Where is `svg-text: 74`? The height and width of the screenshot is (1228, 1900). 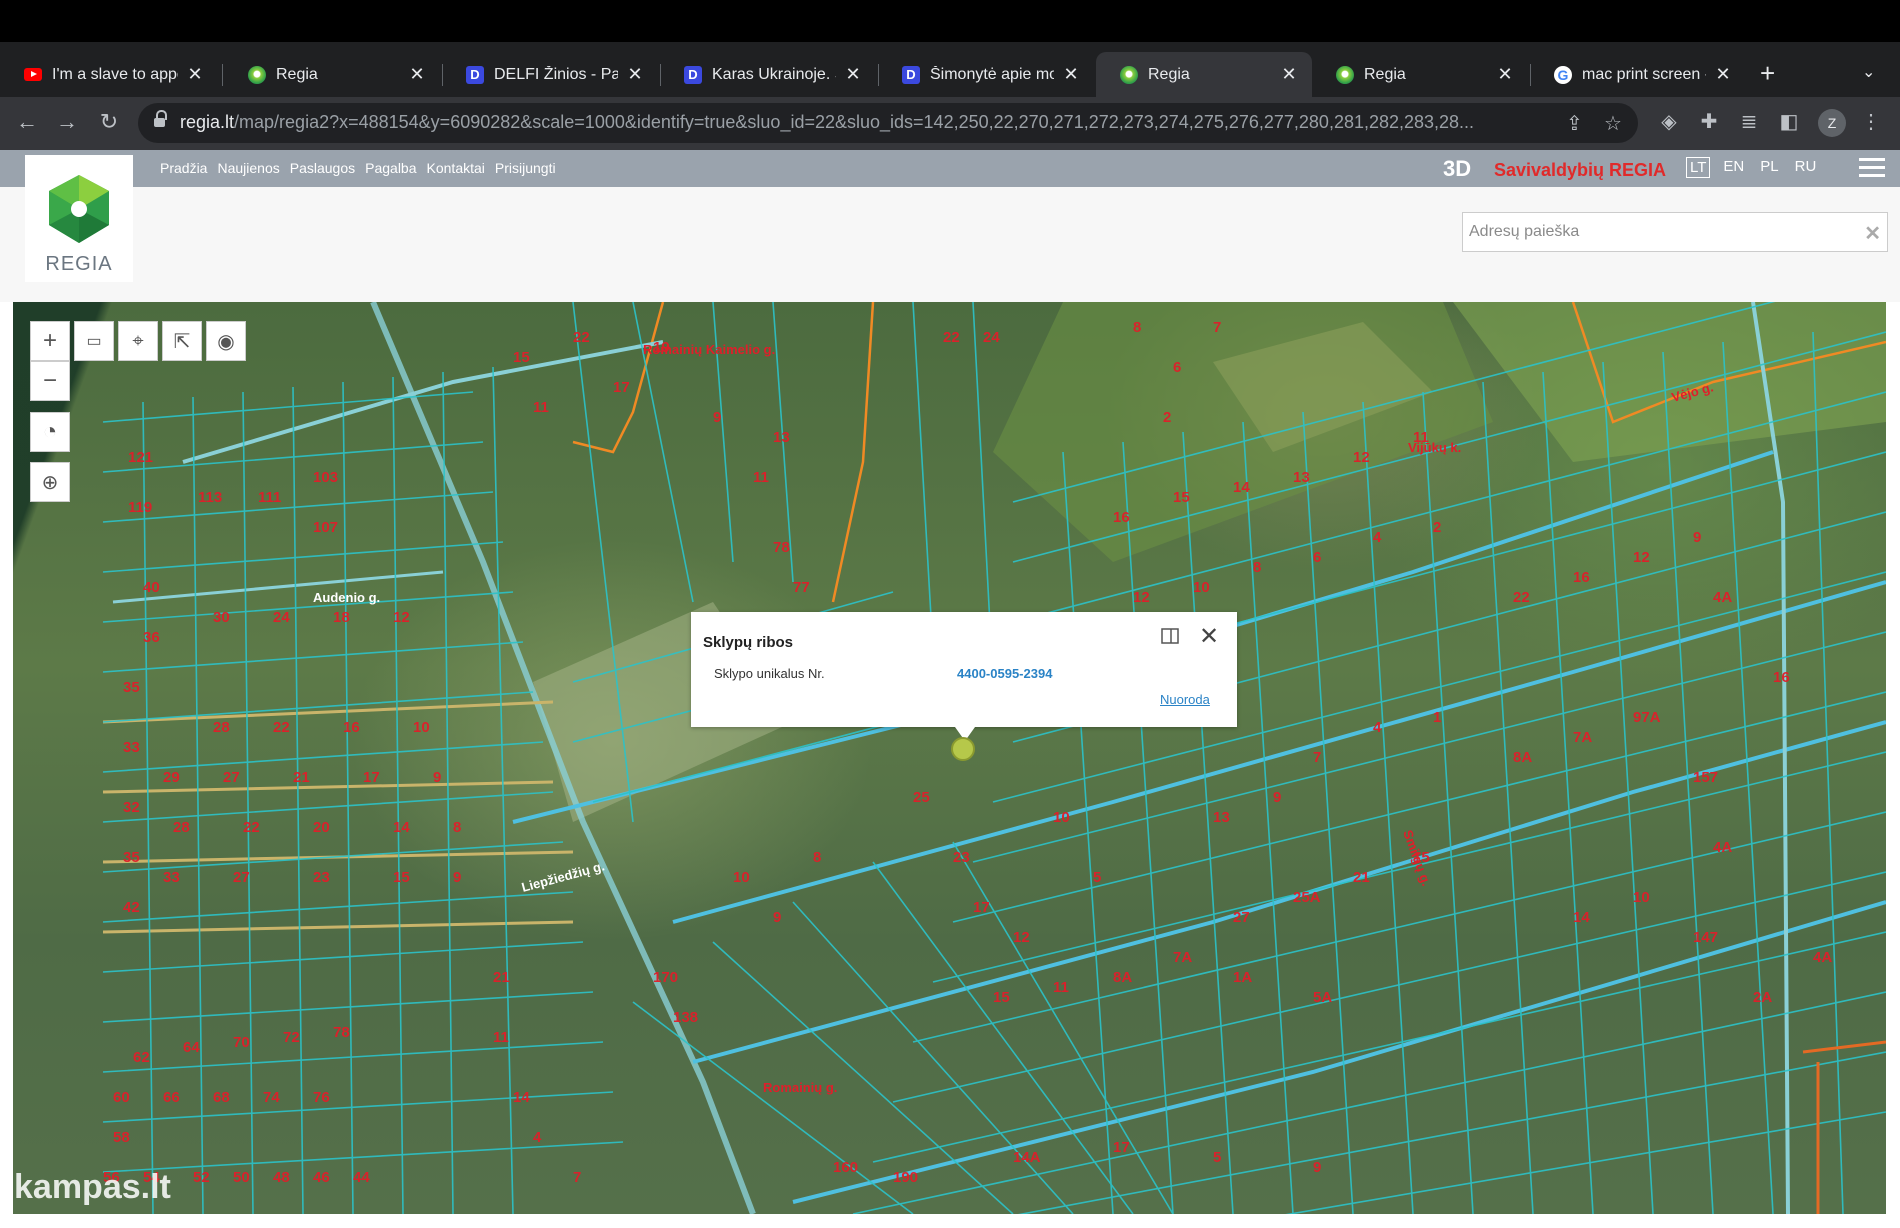
svg-text: 74 is located at coordinates (271, 1097).